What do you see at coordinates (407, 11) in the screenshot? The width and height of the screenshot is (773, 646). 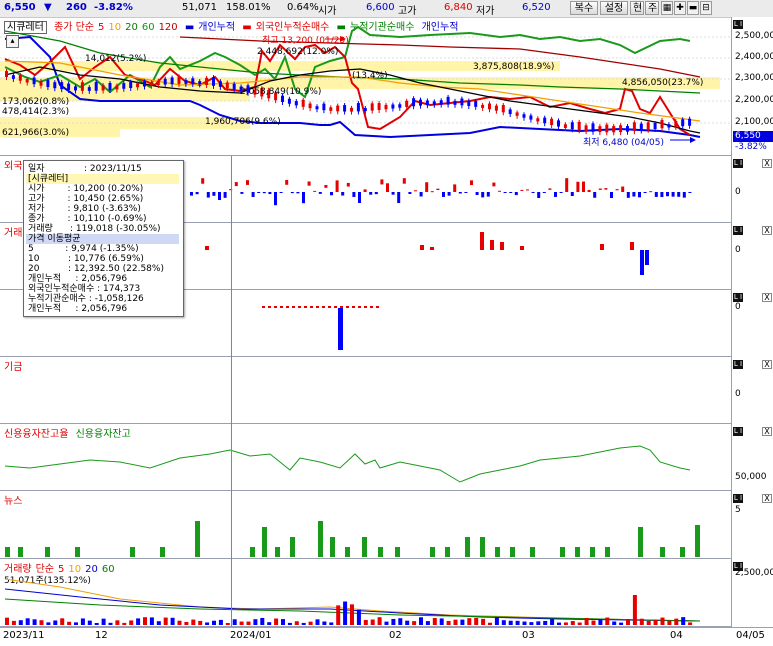 I see `high-label: 고가` at bounding box center [407, 11].